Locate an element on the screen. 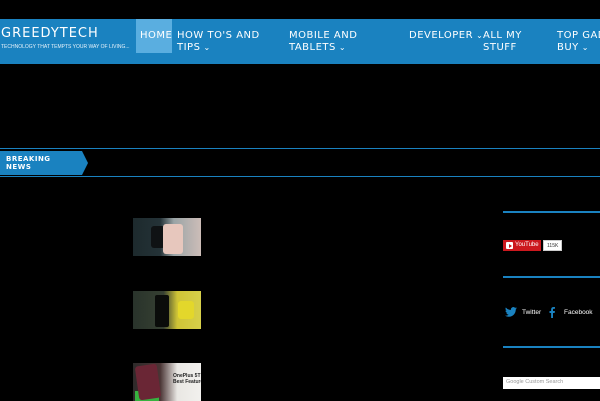  site-title: GREEDYTECH is located at coordinates (65, 34).